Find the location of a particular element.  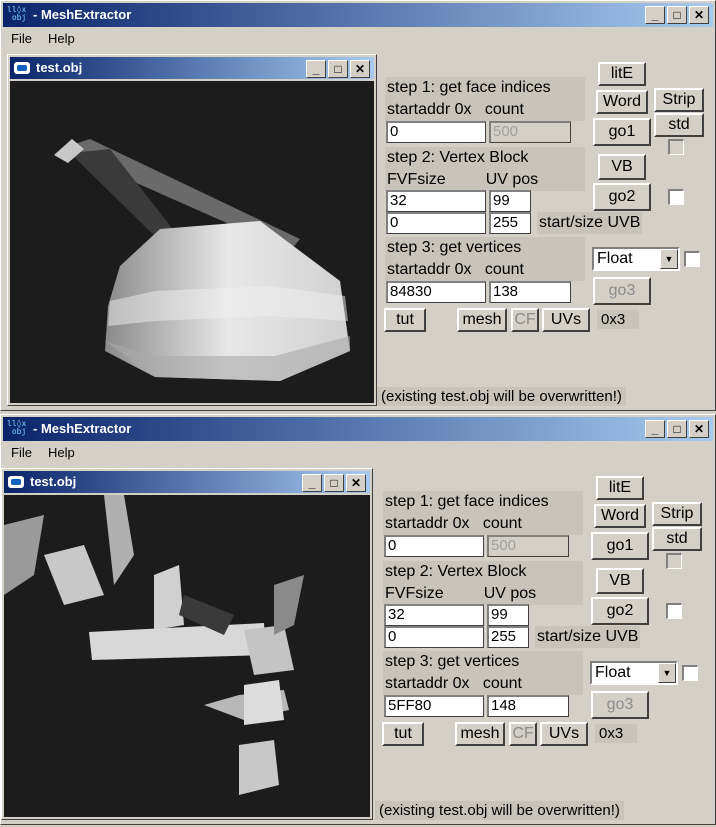

step3-count-input: 148 is located at coordinates (528, 706).